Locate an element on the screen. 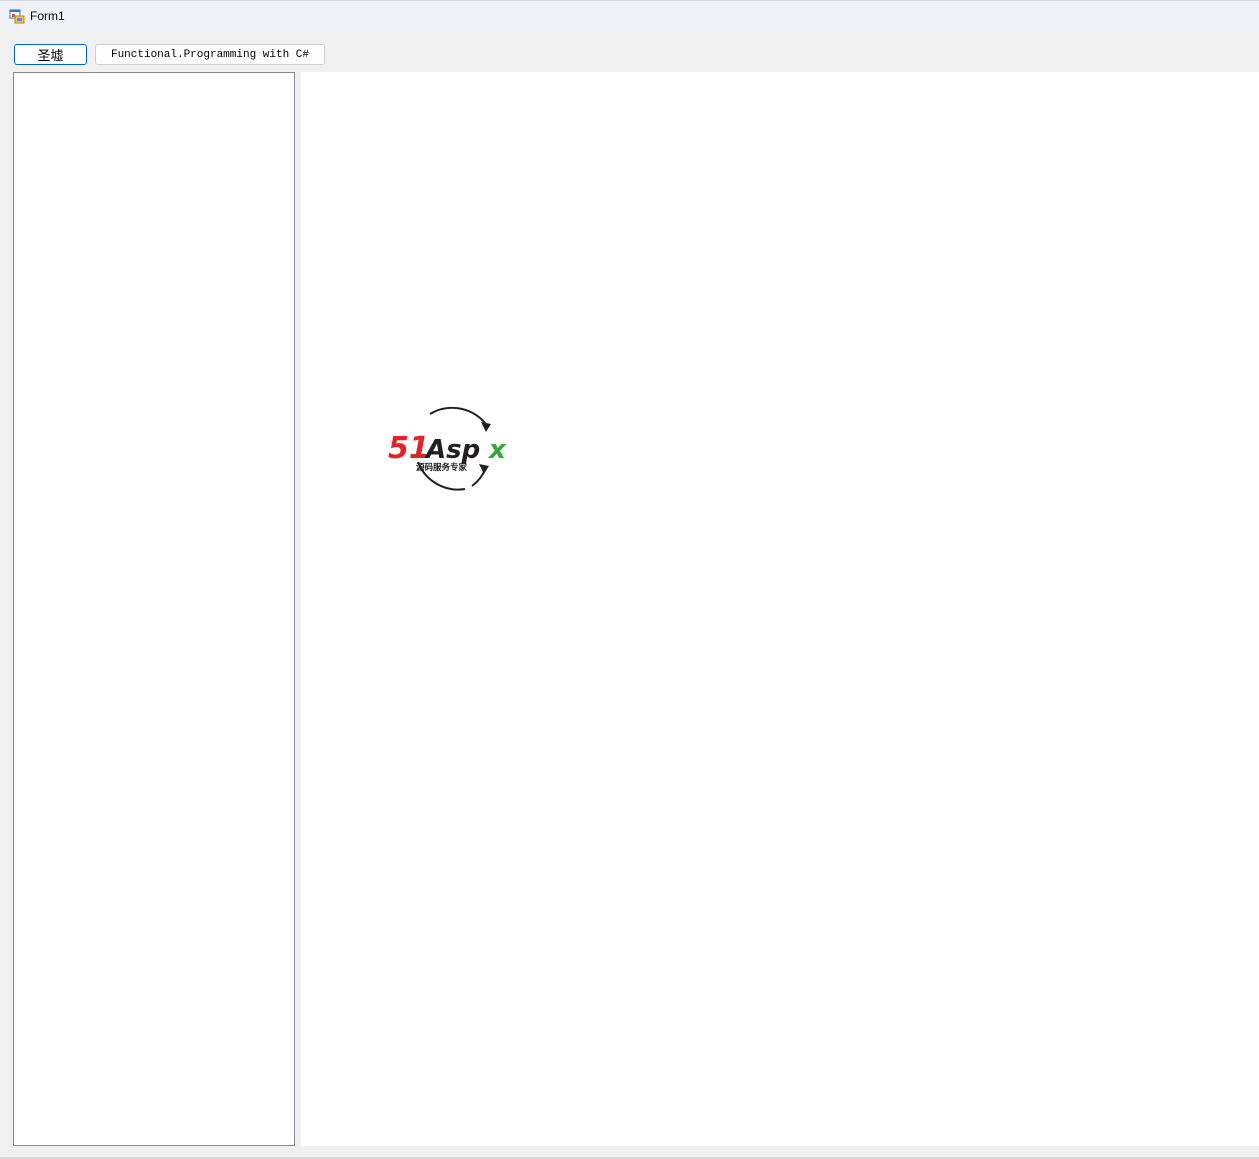 This screenshot has width=1259, height=1159. app-icon is located at coordinates (17, 16).